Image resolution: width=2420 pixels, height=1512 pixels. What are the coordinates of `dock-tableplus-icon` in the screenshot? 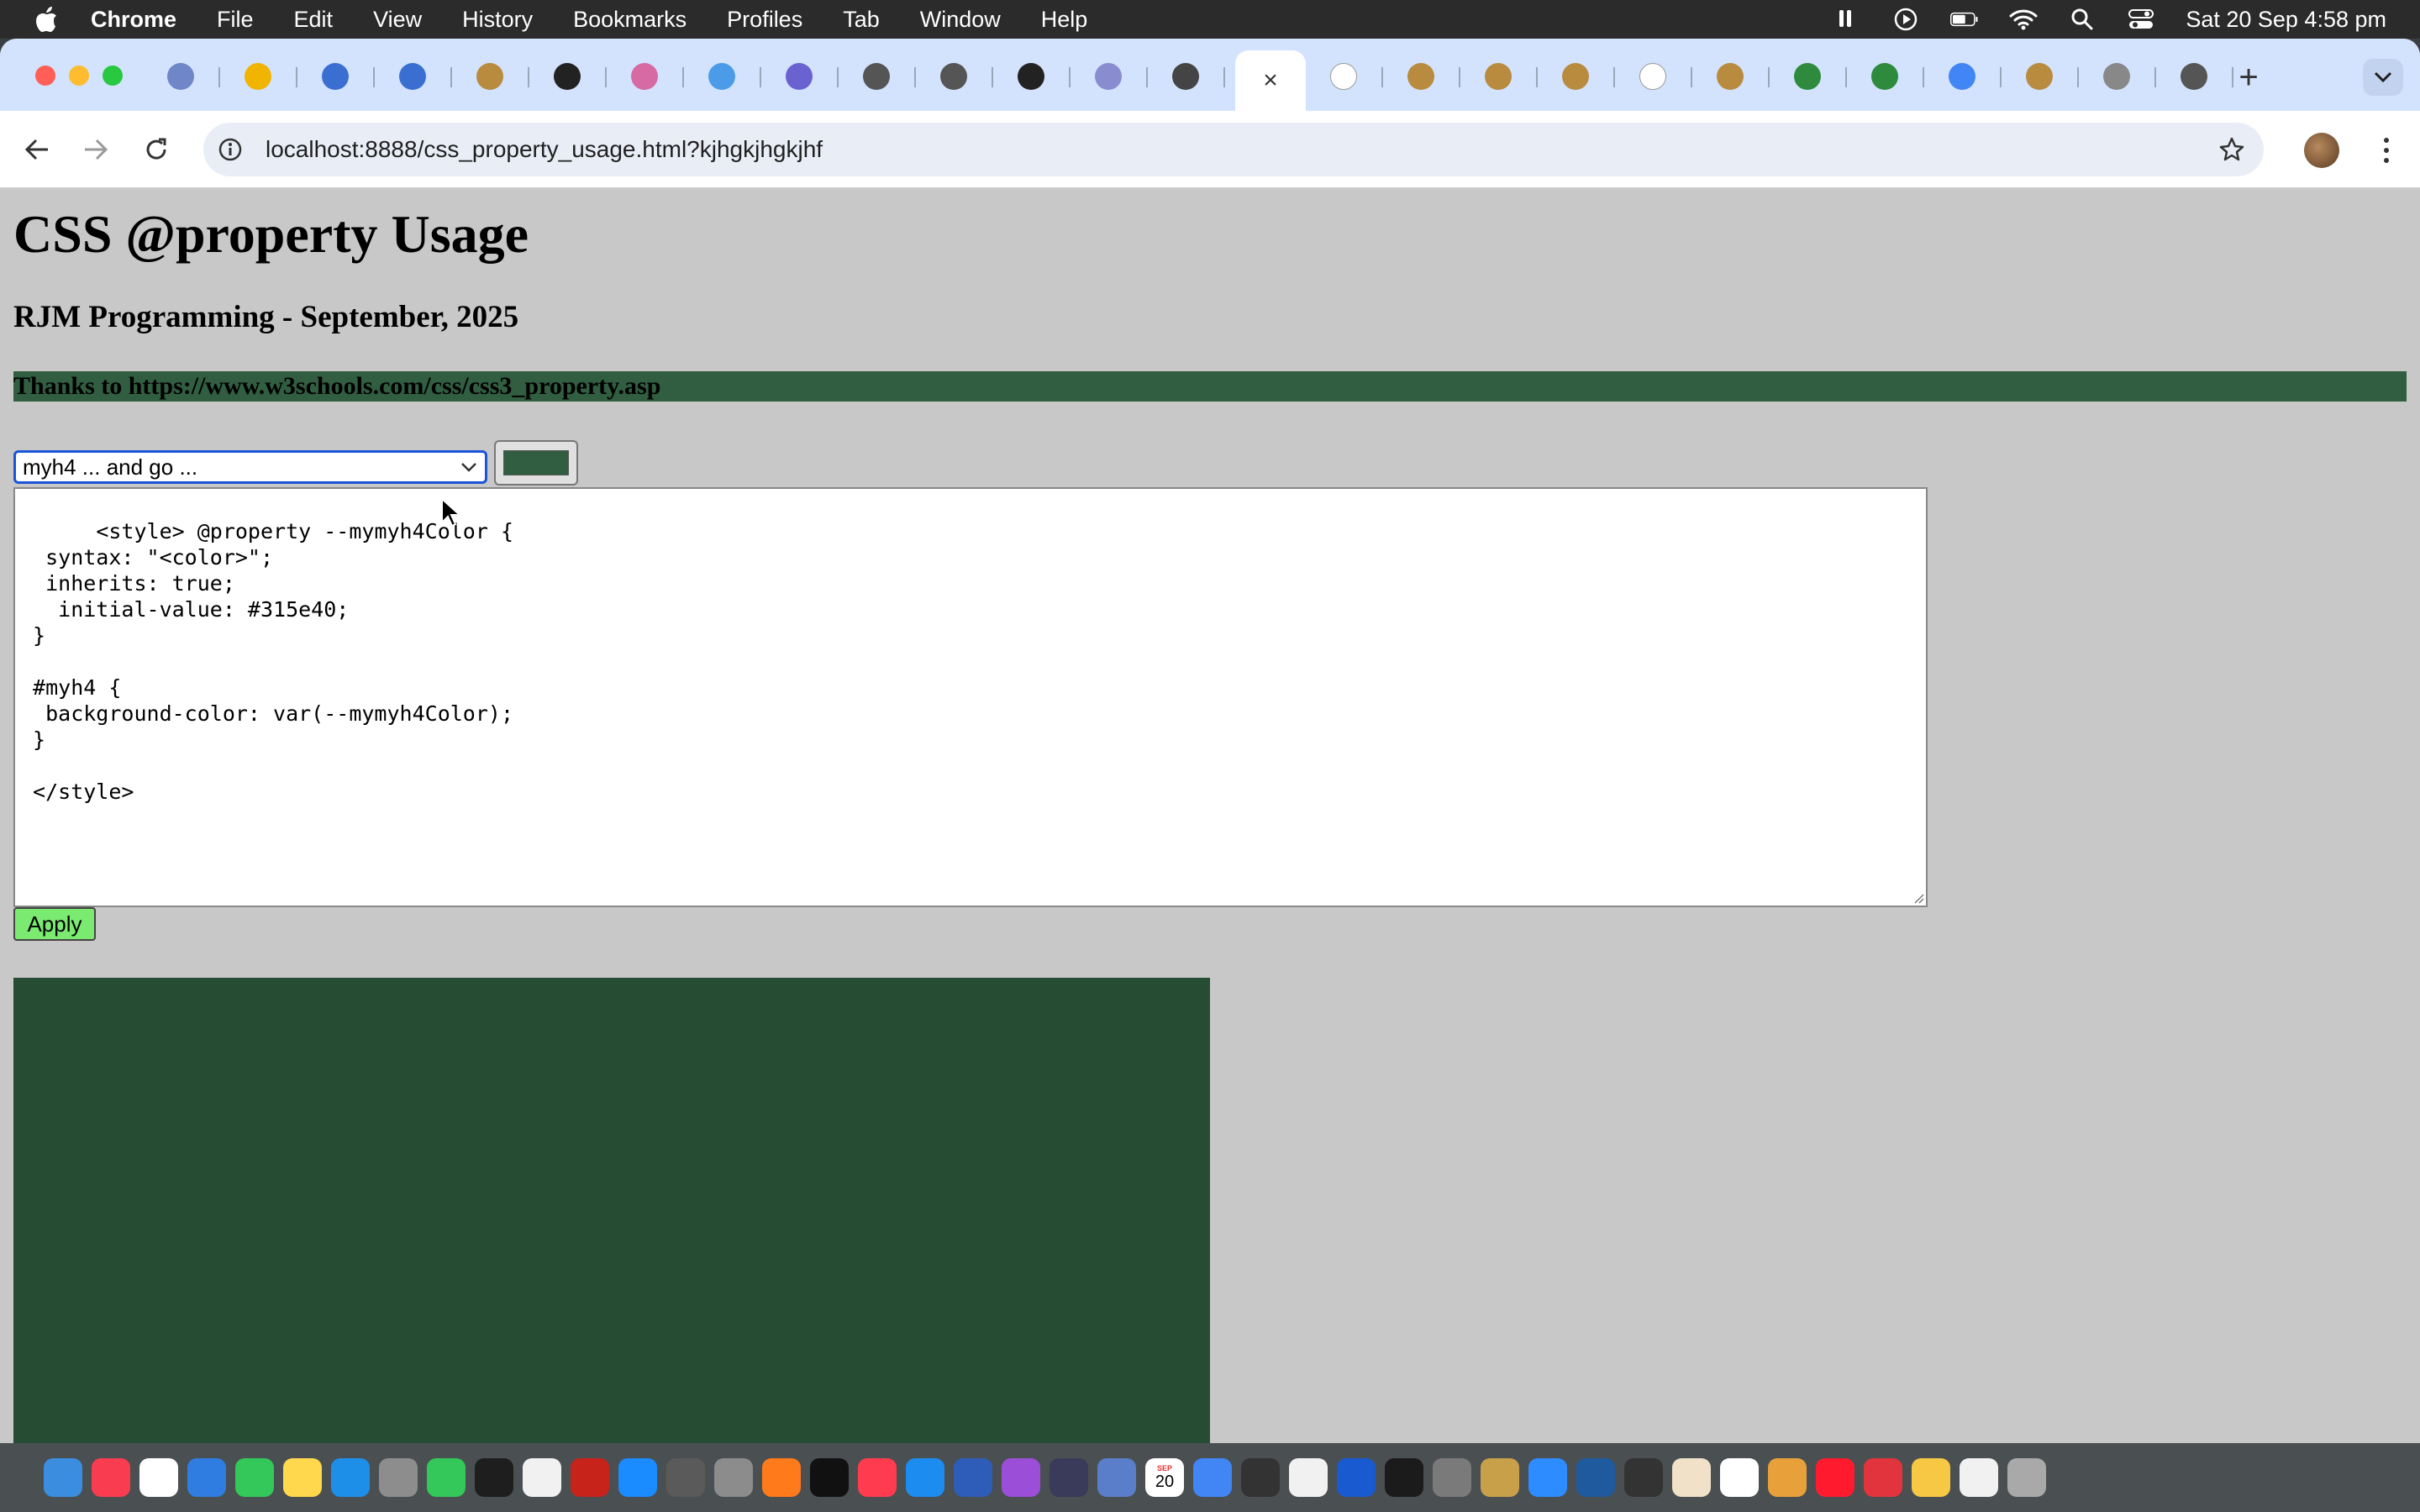 It's located at (1691, 1477).